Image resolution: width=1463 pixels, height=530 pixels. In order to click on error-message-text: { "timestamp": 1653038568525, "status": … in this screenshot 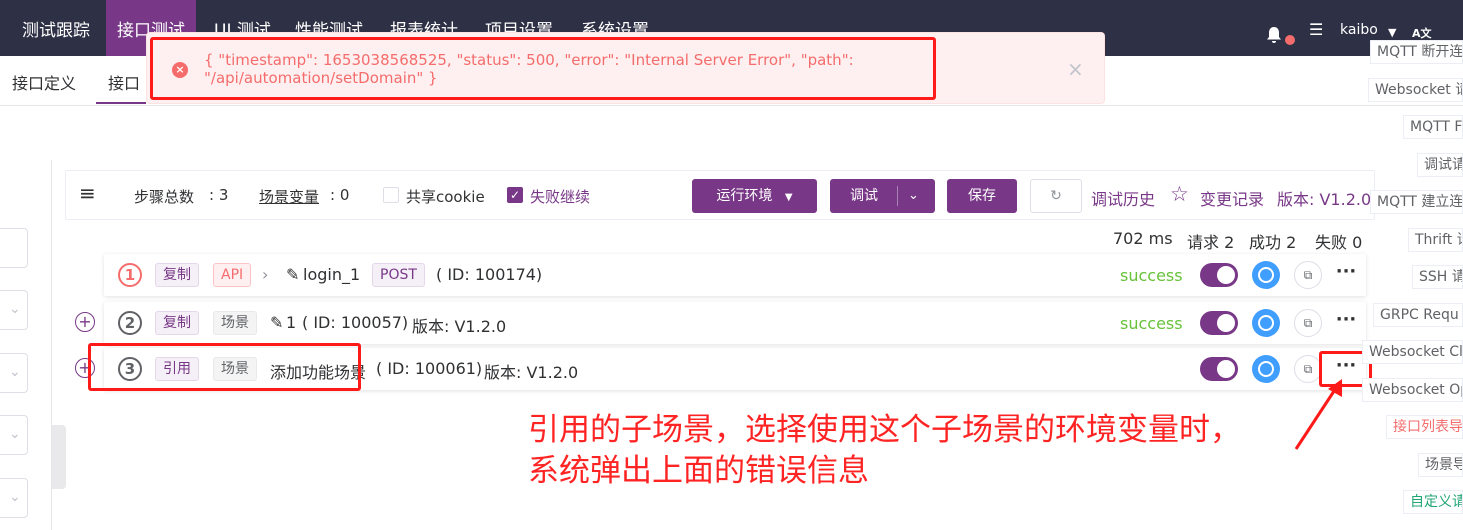, I will do `click(529, 69)`.